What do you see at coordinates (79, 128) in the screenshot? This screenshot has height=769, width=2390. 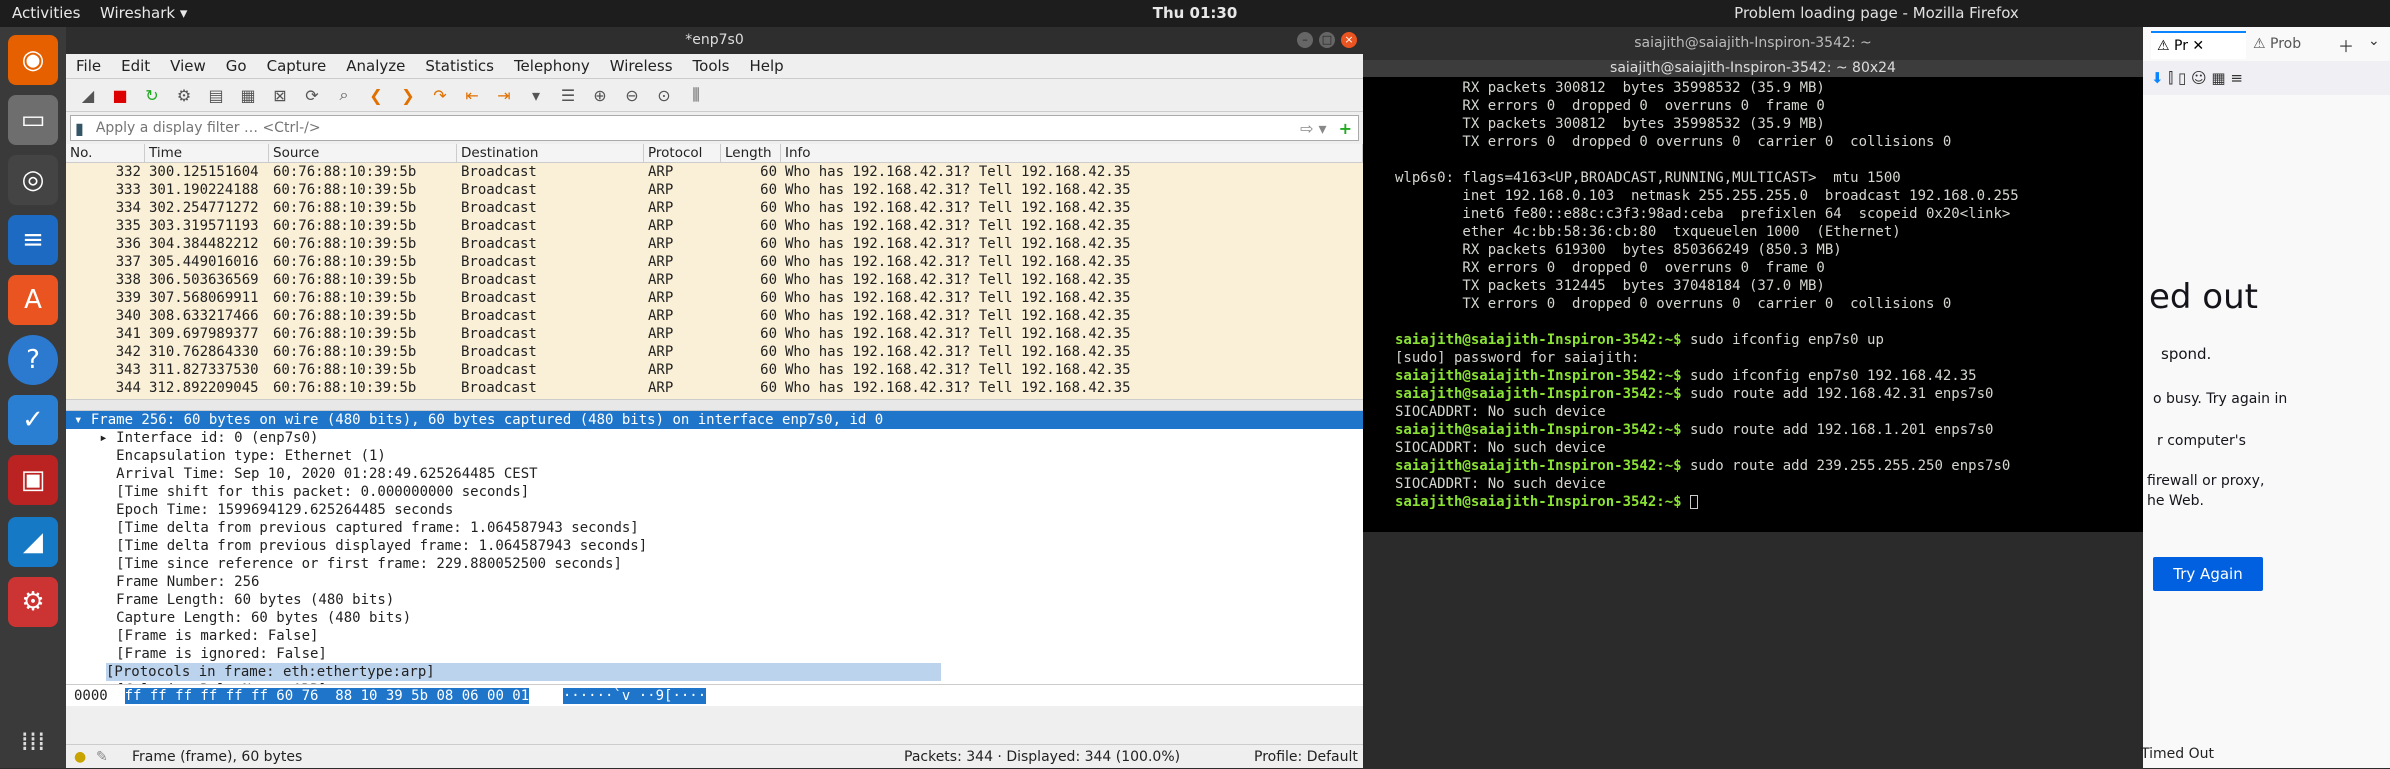 I see `bookmark-icon: ▮` at bounding box center [79, 128].